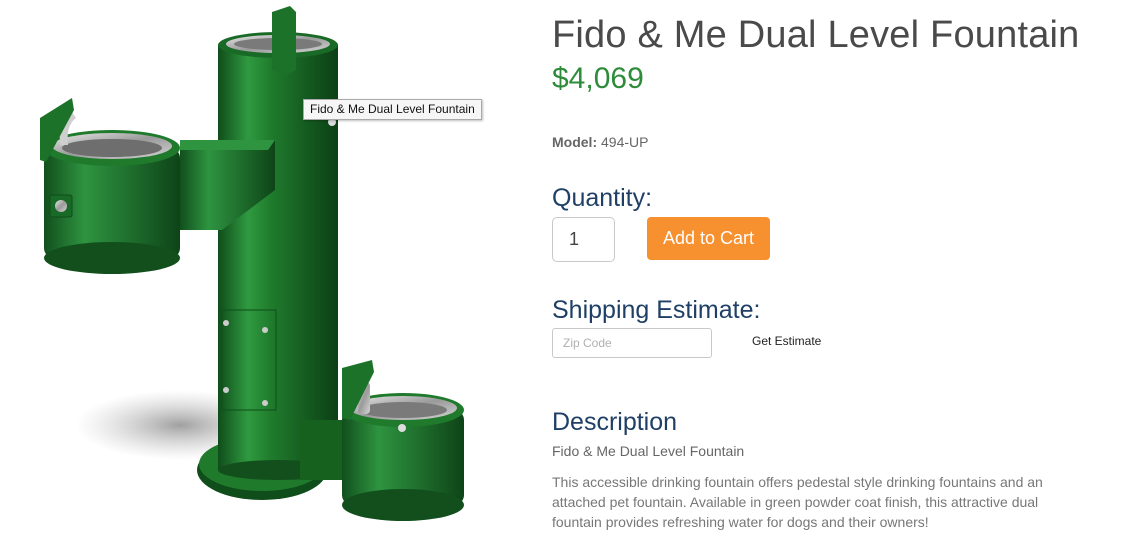 The width and height of the screenshot is (1148, 550). What do you see at coordinates (602, 198) in the screenshot?
I see `quantity-heading: Quantity:` at bounding box center [602, 198].